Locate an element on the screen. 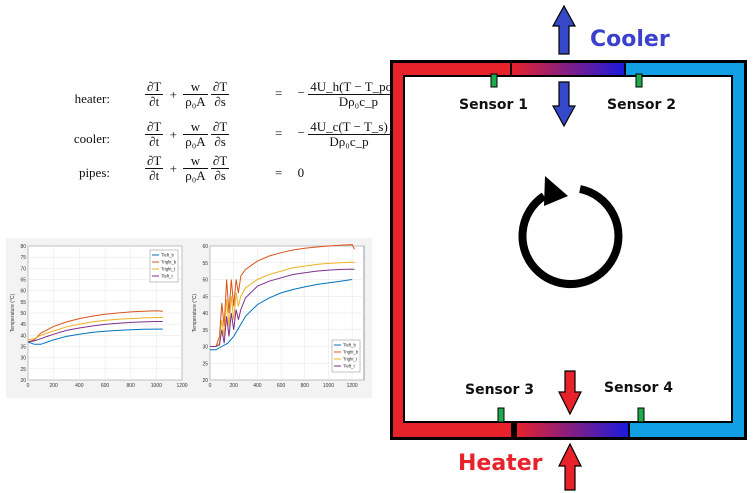  cooler-section is located at coordinates (568, 69).